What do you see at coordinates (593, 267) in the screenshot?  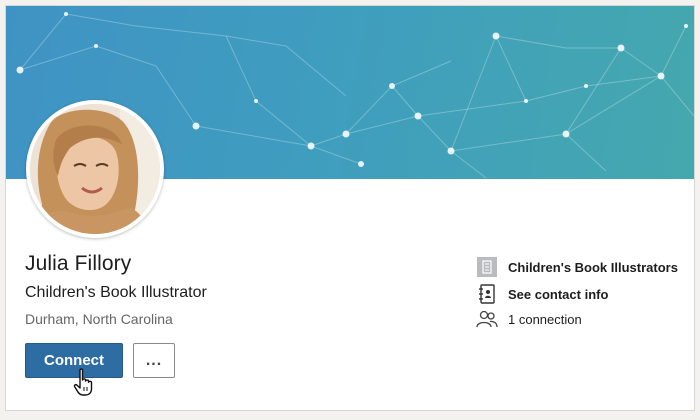 I see `sidebar-item-label: Children's Book Illustrators` at bounding box center [593, 267].